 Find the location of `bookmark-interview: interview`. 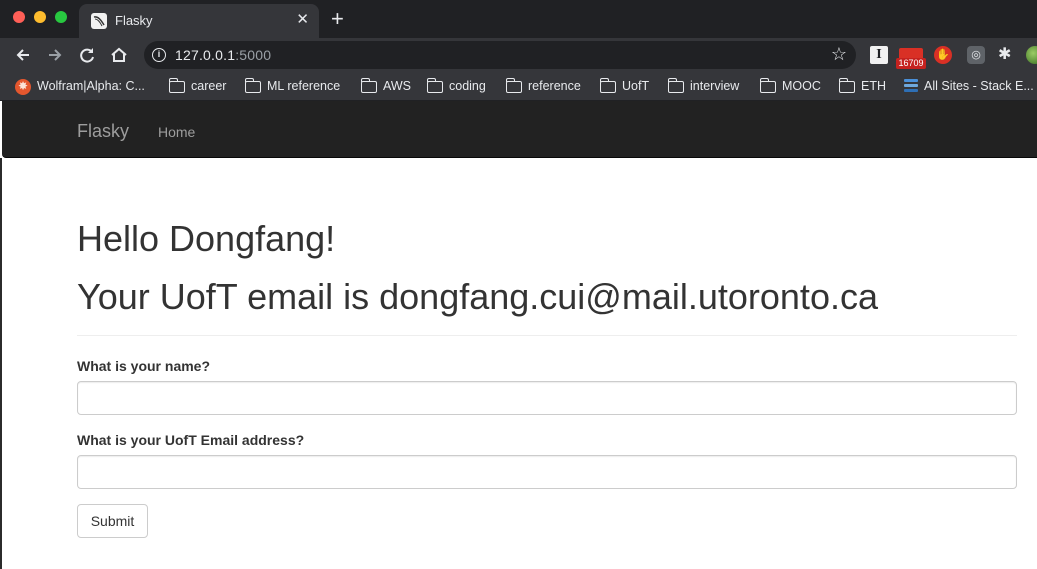

bookmark-interview: interview is located at coordinates (703, 87).